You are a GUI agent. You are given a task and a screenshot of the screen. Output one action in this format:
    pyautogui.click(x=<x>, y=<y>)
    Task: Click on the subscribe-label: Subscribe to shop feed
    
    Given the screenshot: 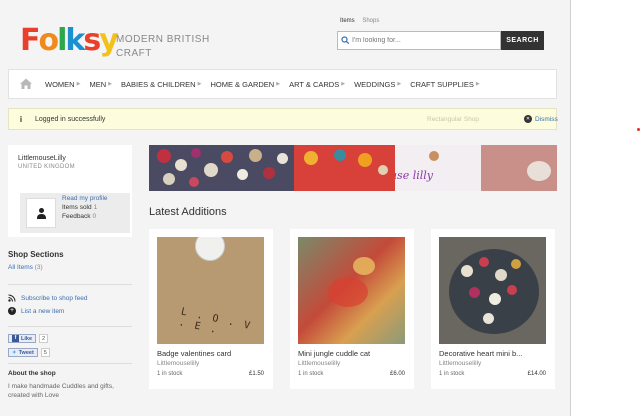 What is the action you would take?
    pyautogui.click(x=54, y=298)
    